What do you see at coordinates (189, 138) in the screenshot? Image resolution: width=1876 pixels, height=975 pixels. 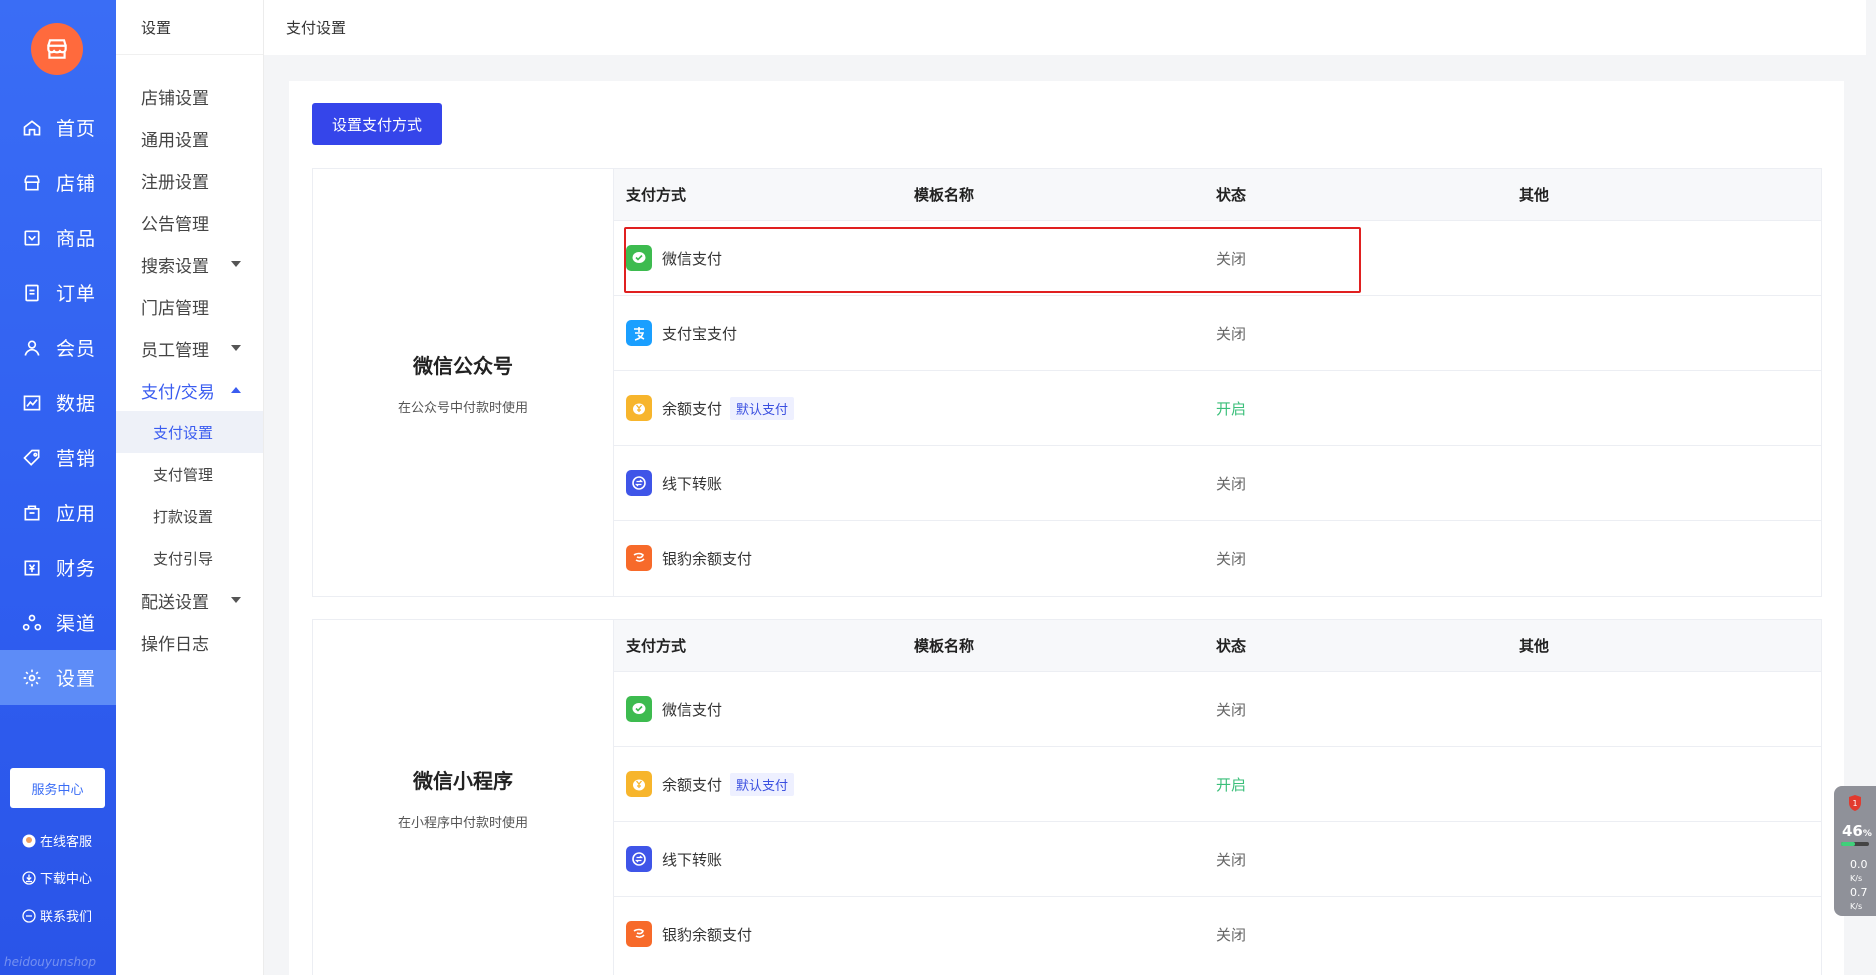 I see `subnav-item-general-settings: 通用设置` at bounding box center [189, 138].